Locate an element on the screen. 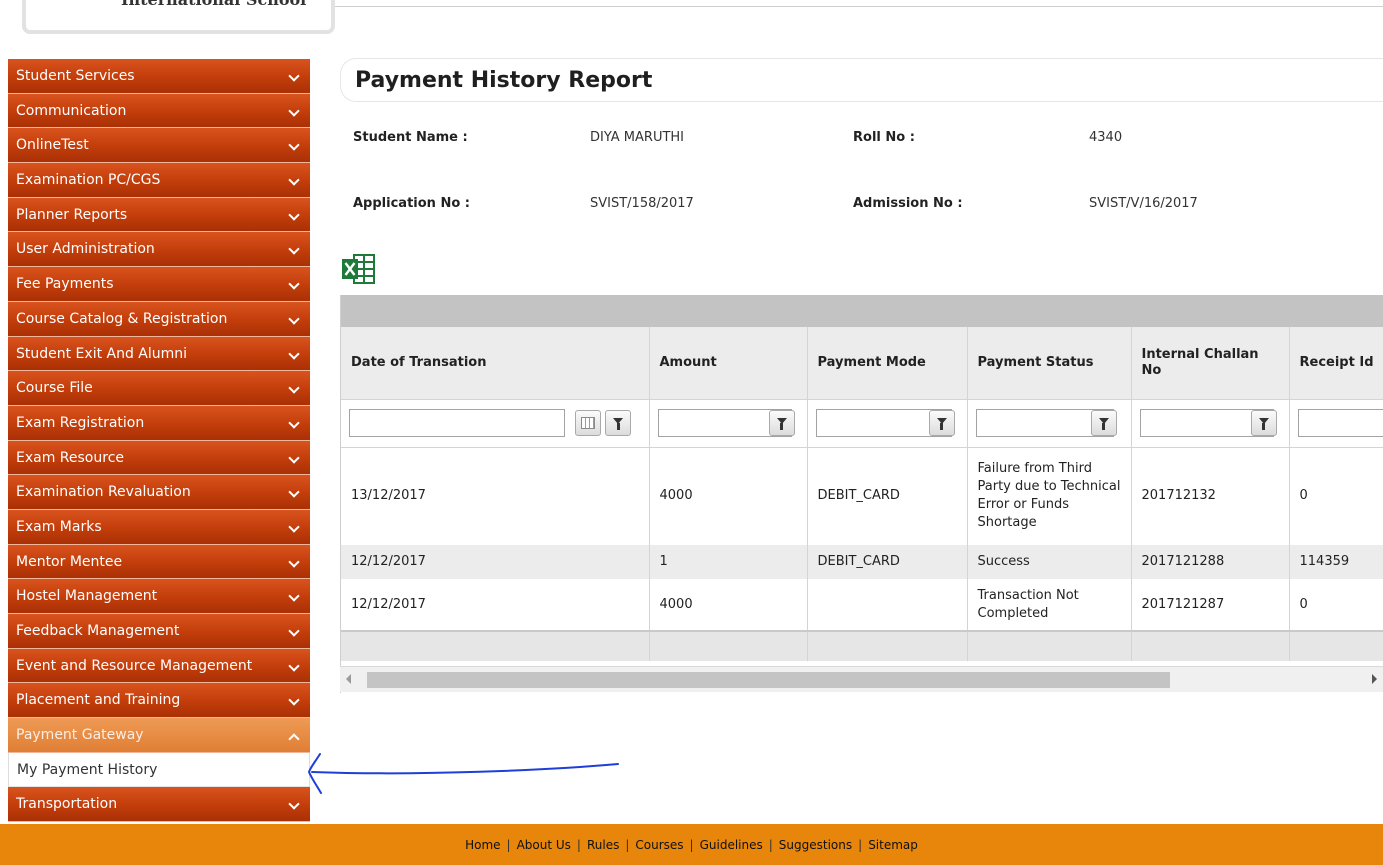 The image size is (1383, 865). sidebar-item-transportation: Transportation is located at coordinates (159, 805).